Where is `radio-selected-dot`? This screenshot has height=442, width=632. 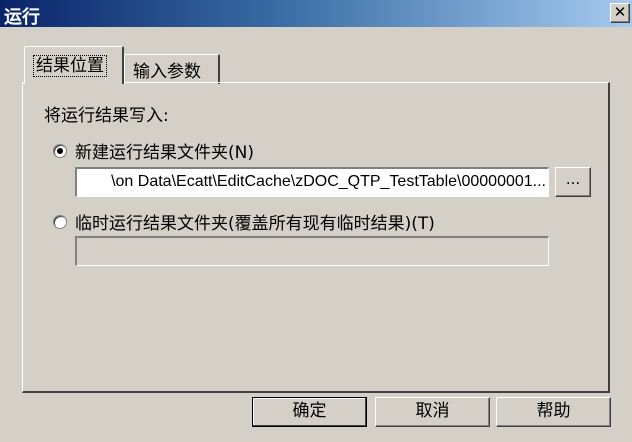 radio-selected-dot is located at coordinates (60, 151).